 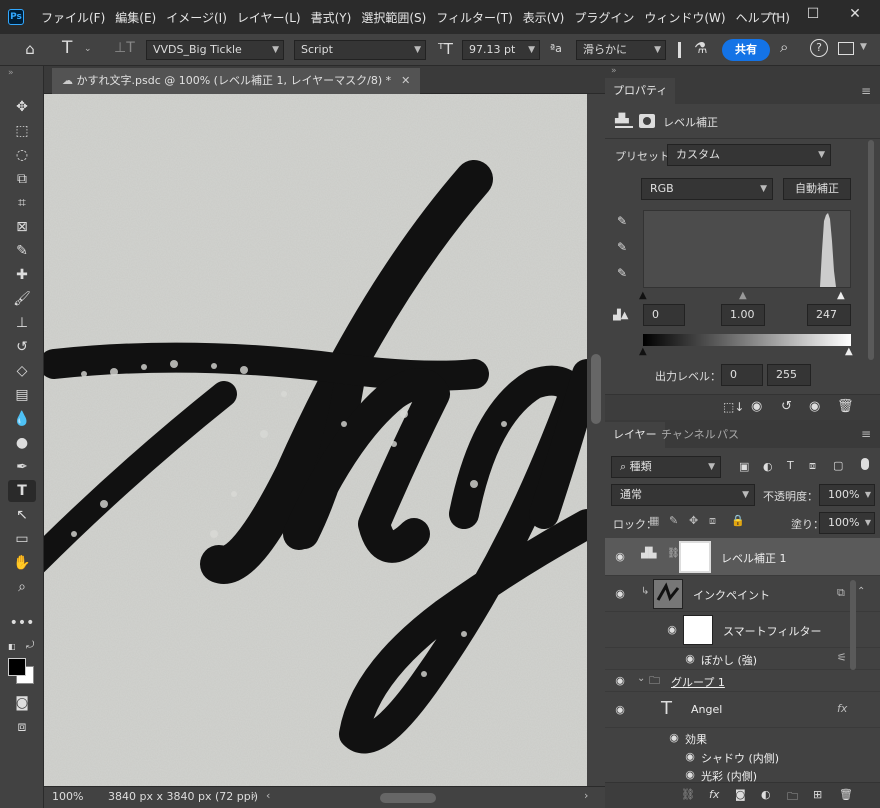 I want to click on layer-row-effects: ◉ 効果, so click(x=742, y=738).